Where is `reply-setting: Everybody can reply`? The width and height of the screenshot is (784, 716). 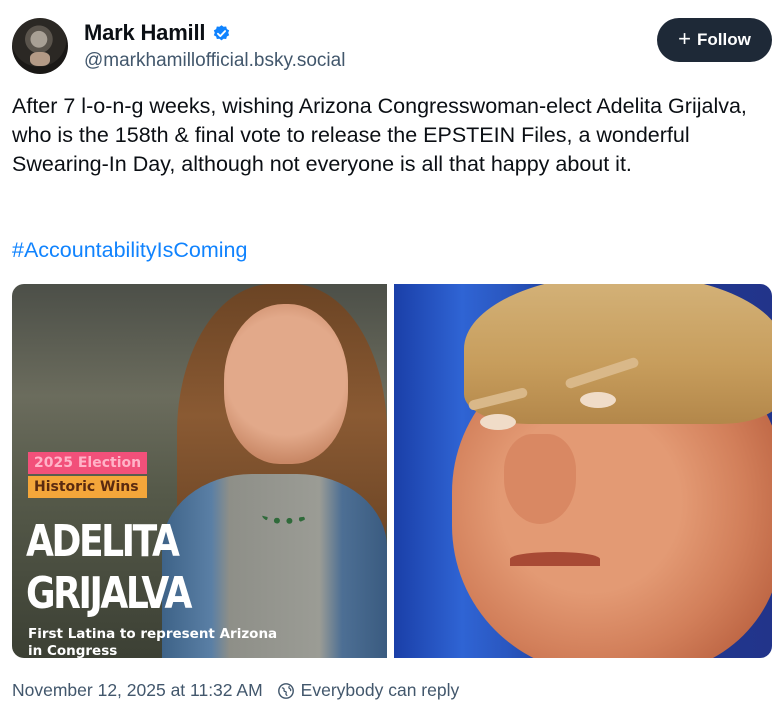
reply-setting: Everybody can reply is located at coordinates (368, 690).